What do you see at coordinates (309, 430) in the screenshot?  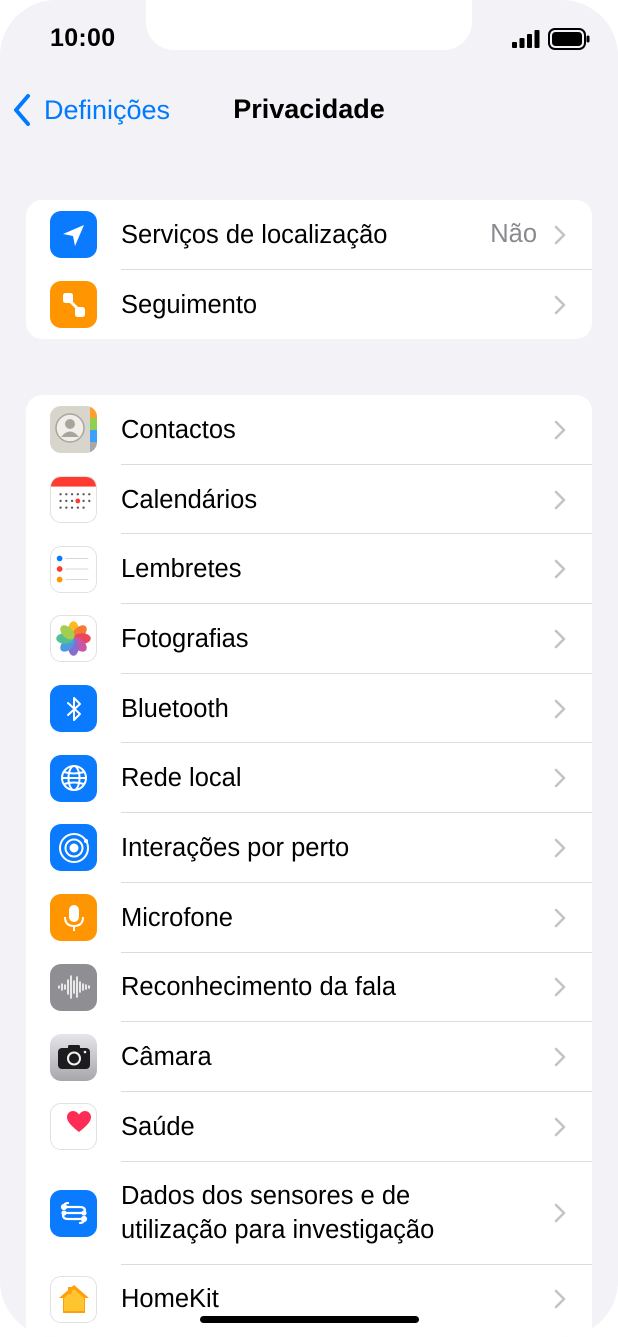 I see `settings-row-contacts: Contactos` at bounding box center [309, 430].